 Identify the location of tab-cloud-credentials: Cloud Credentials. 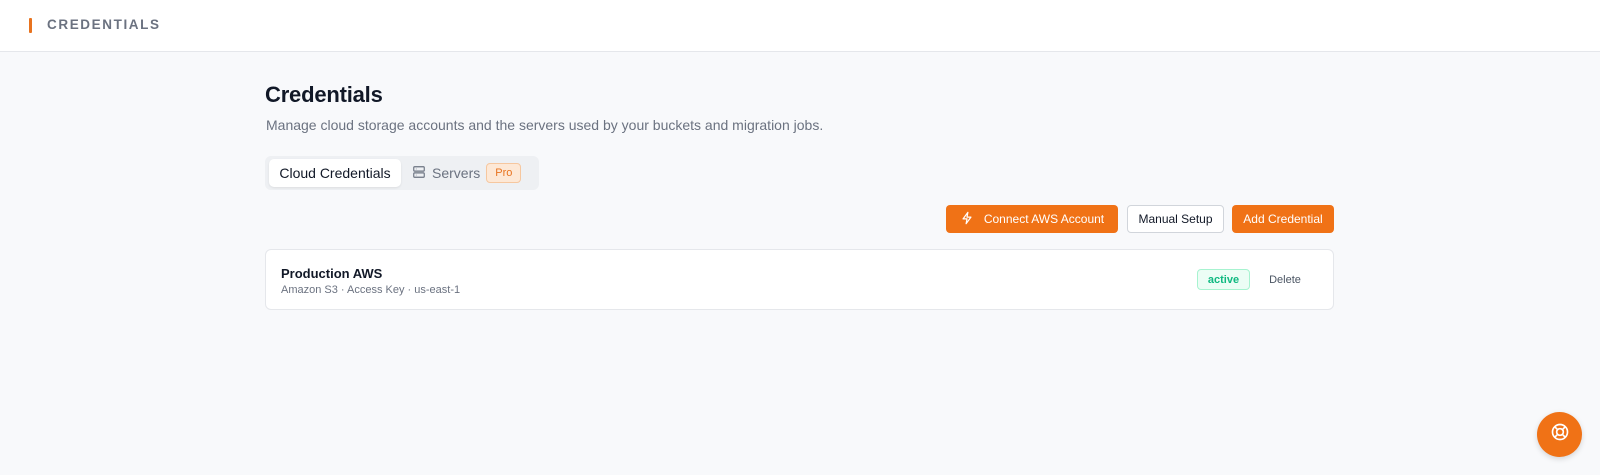
(335, 173).